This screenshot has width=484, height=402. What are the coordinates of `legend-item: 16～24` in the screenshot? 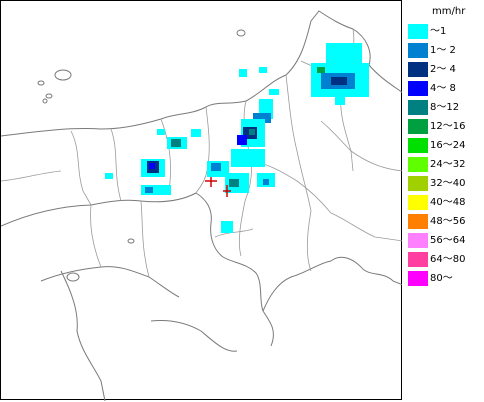 It's located at (446, 145).